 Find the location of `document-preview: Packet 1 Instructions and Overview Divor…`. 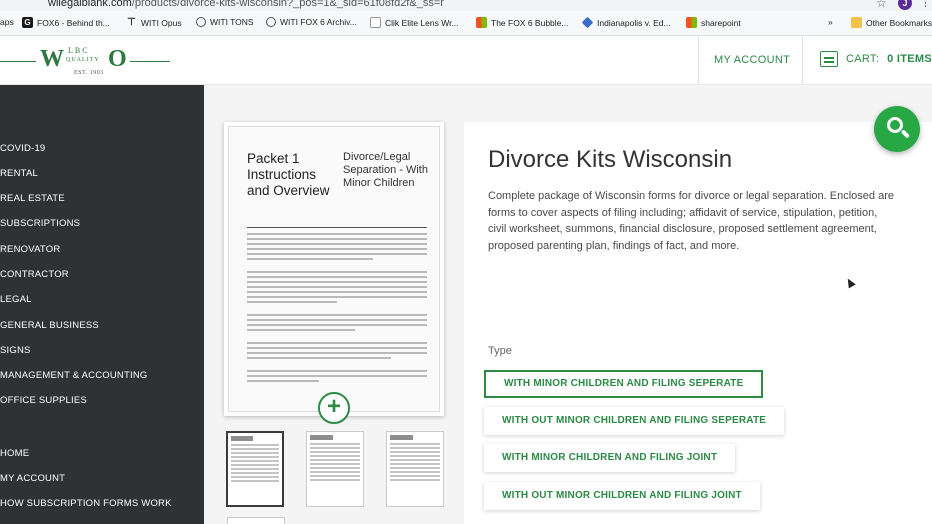

document-preview: Packet 1 Instructions and Overview Divor… is located at coordinates (334, 269).